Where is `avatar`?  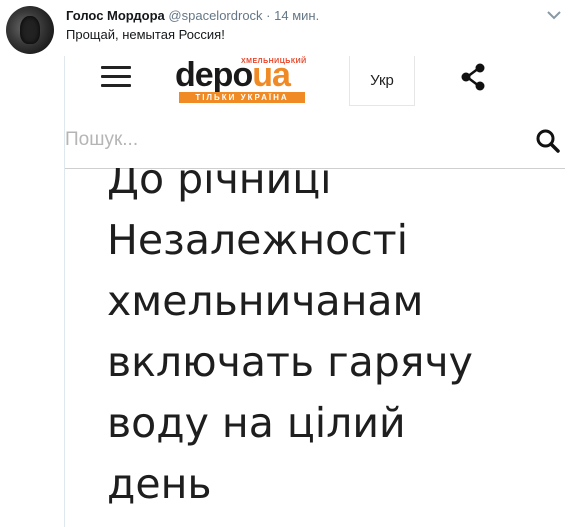 avatar is located at coordinates (30, 30).